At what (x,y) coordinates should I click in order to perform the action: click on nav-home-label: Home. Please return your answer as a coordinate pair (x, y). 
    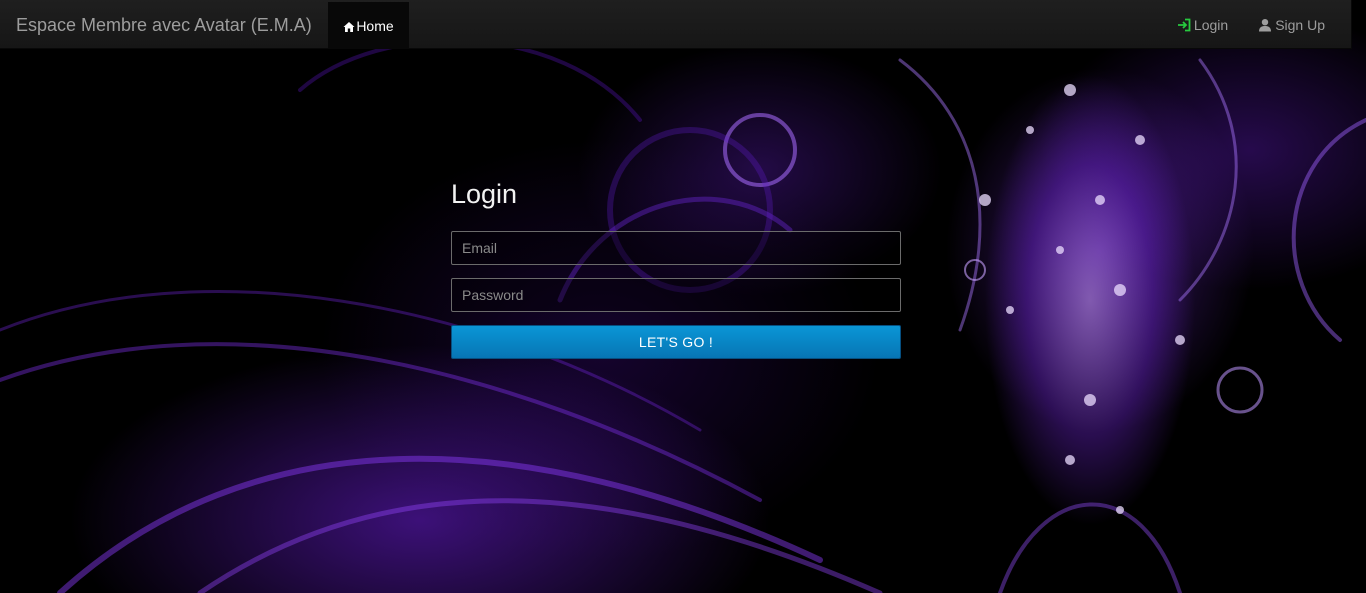
    Looking at the image, I should click on (375, 25).